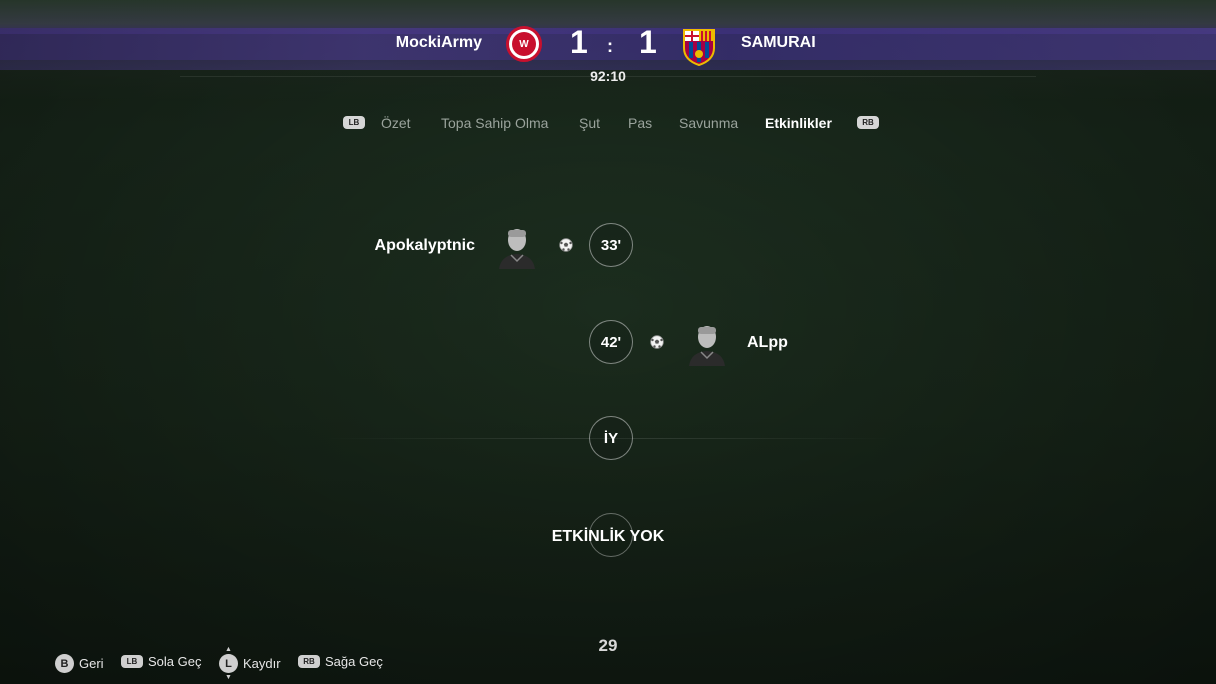 This screenshot has height=684, width=1216. Describe the element at coordinates (648, 42) in the screenshot. I see `away-score: 1` at that location.